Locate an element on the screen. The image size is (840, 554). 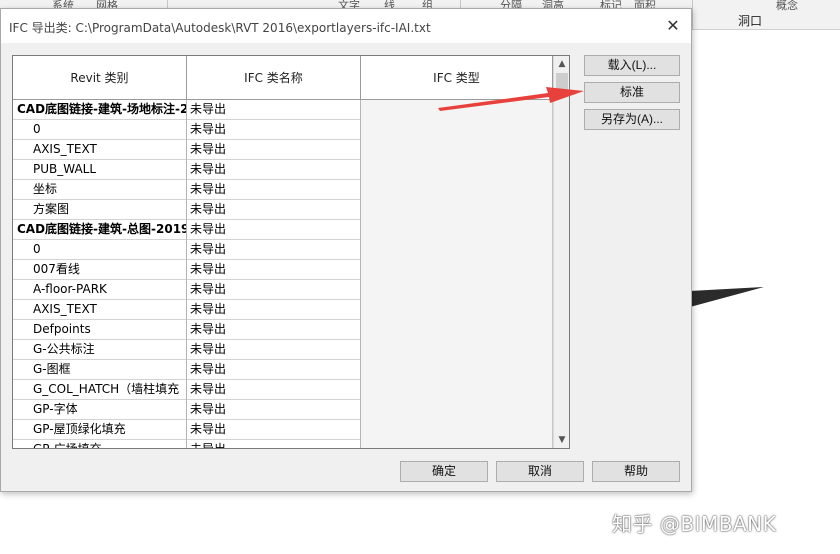
category-cell: PUB_WALL is located at coordinates (100, 170).